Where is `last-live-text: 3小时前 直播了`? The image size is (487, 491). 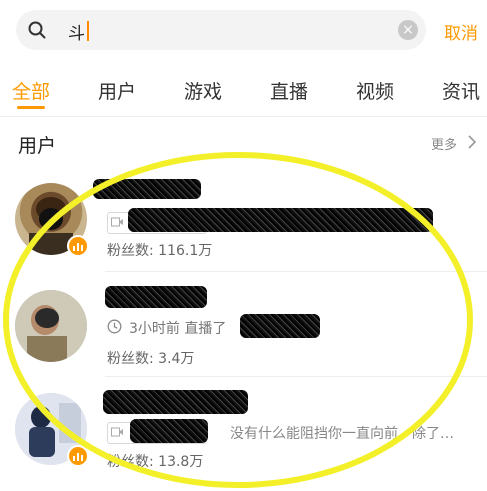
last-live-text: 3小时前 直播了 is located at coordinates (178, 329).